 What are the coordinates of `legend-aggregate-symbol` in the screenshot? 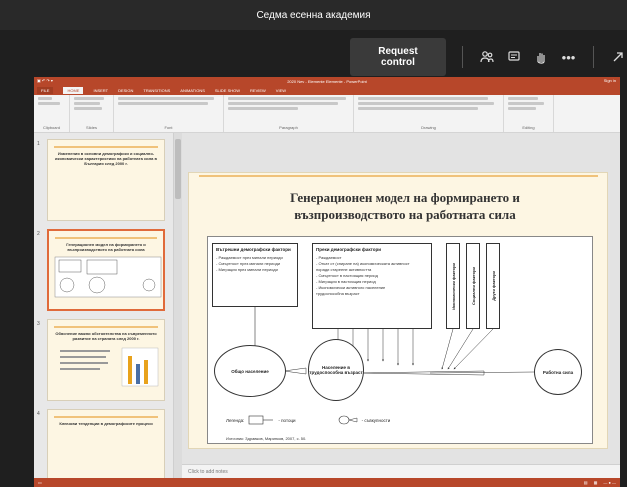 It's located at (347, 420).